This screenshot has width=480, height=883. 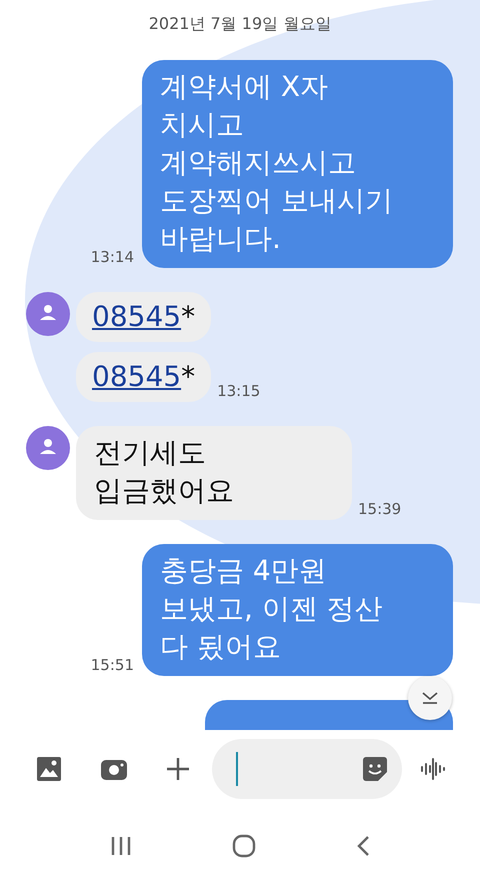 What do you see at coordinates (244, 846) in the screenshot?
I see `home-icon` at bounding box center [244, 846].